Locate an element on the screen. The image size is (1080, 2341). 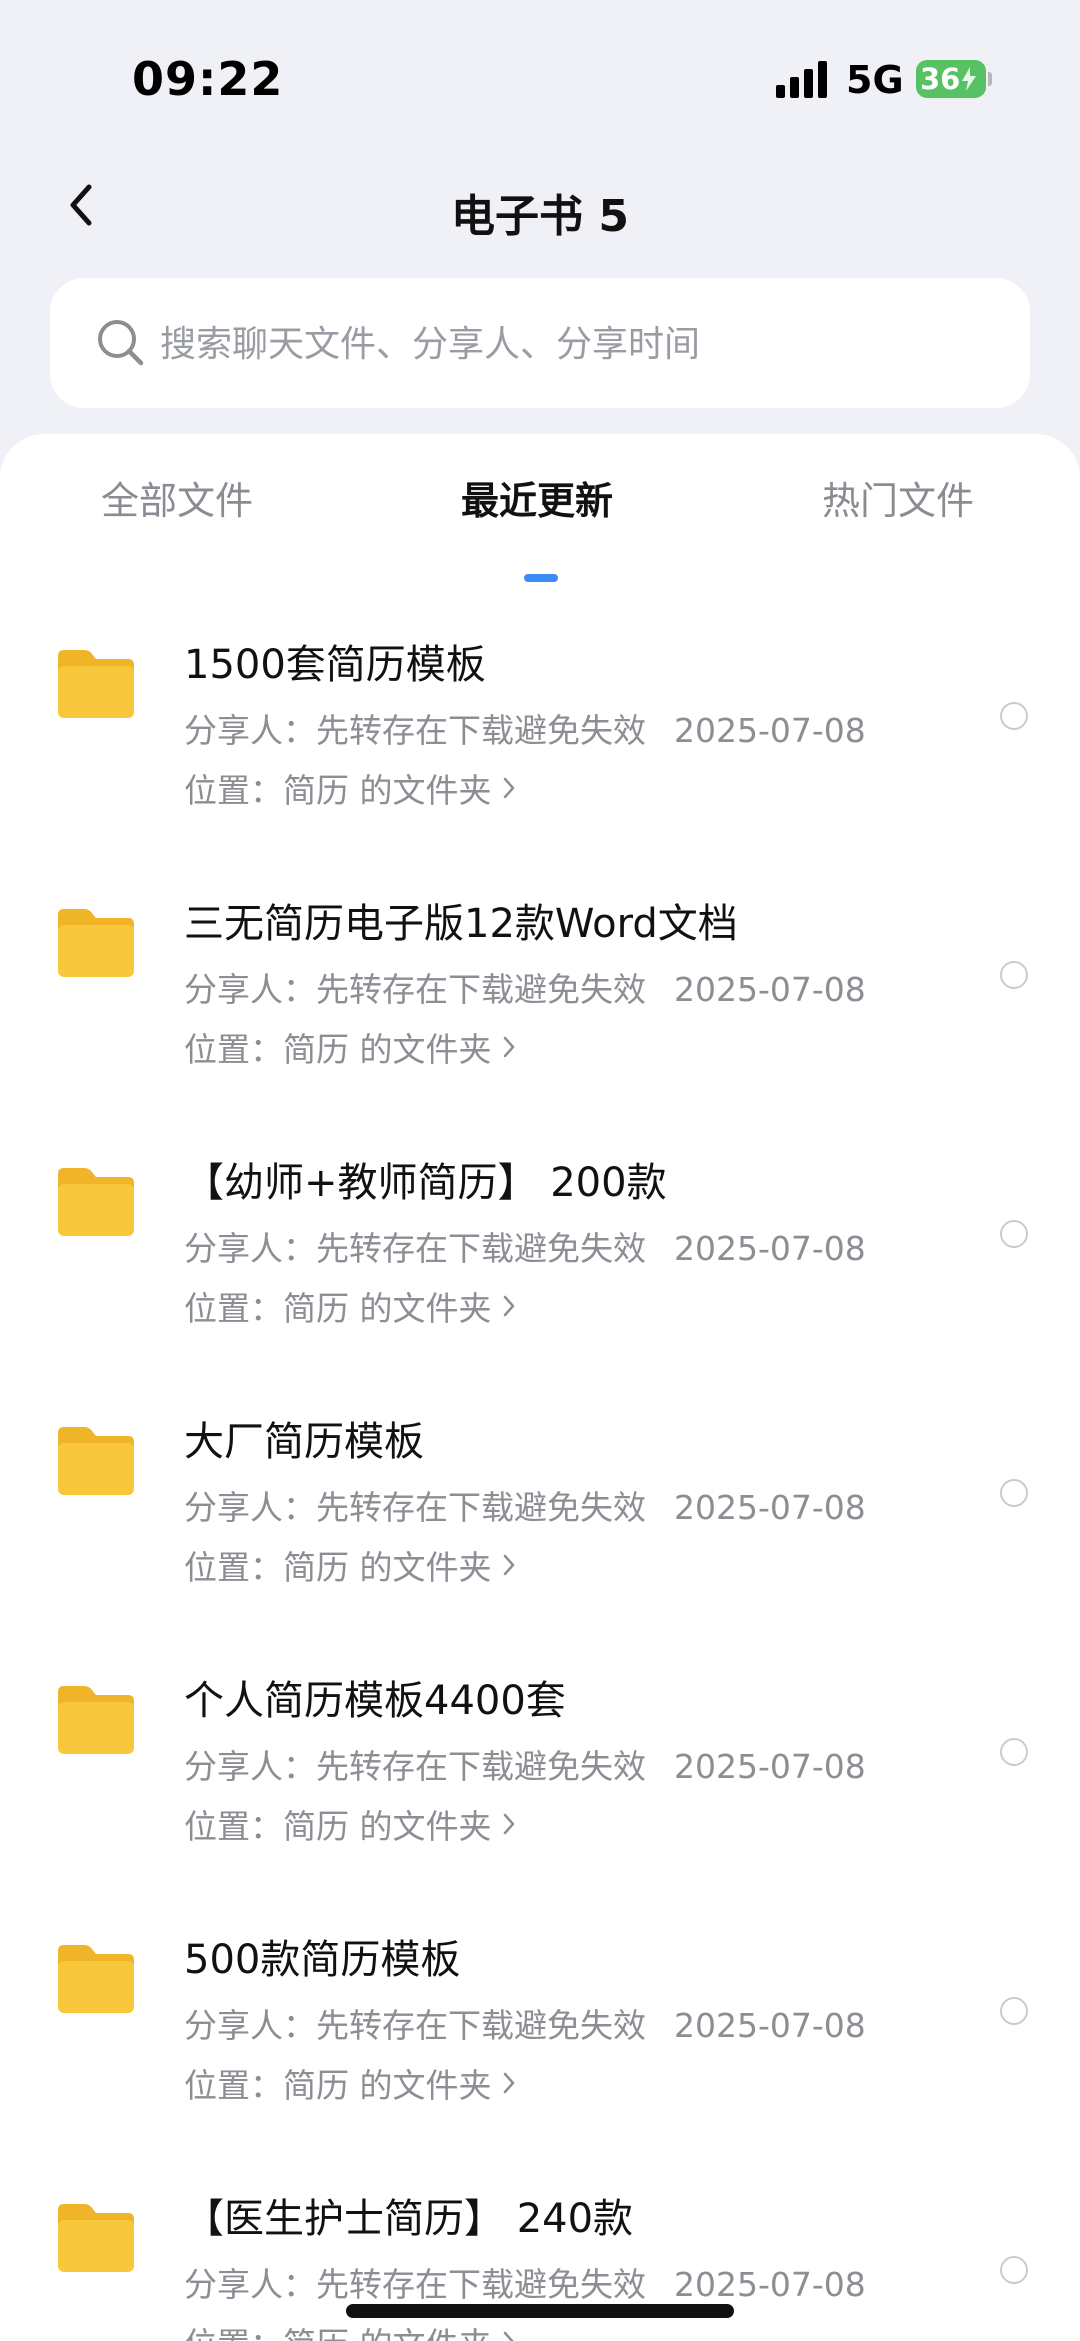
network-type: 5G is located at coordinates (875, 80).